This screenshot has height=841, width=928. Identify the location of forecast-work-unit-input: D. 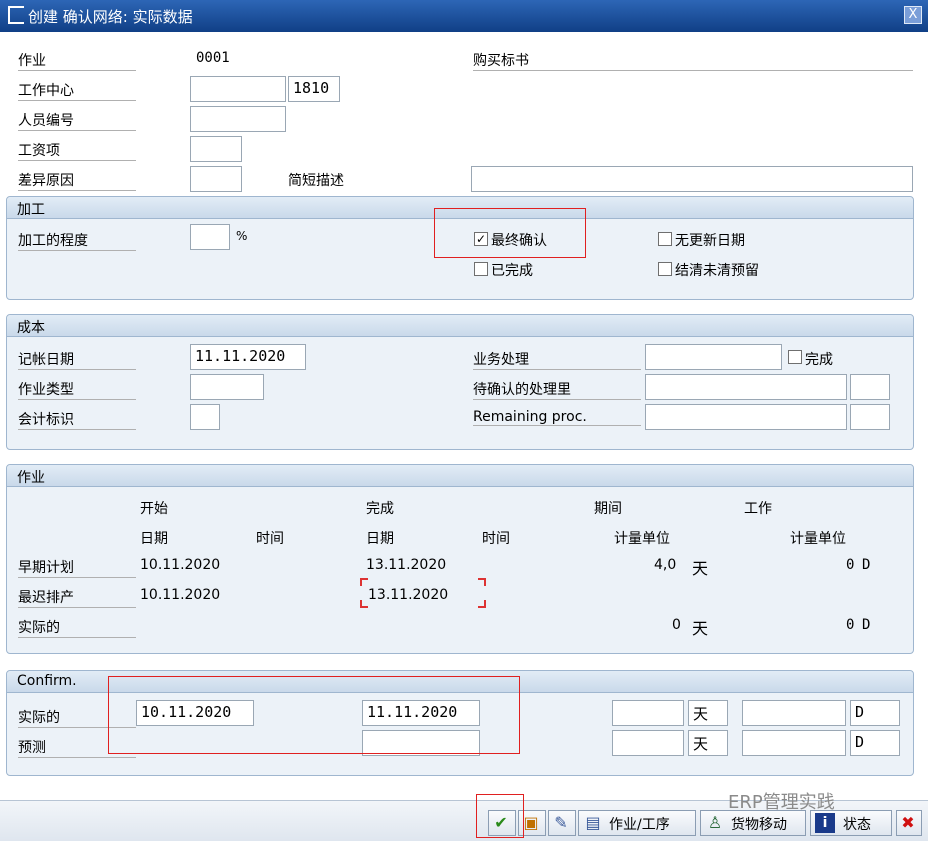
(875, 743).